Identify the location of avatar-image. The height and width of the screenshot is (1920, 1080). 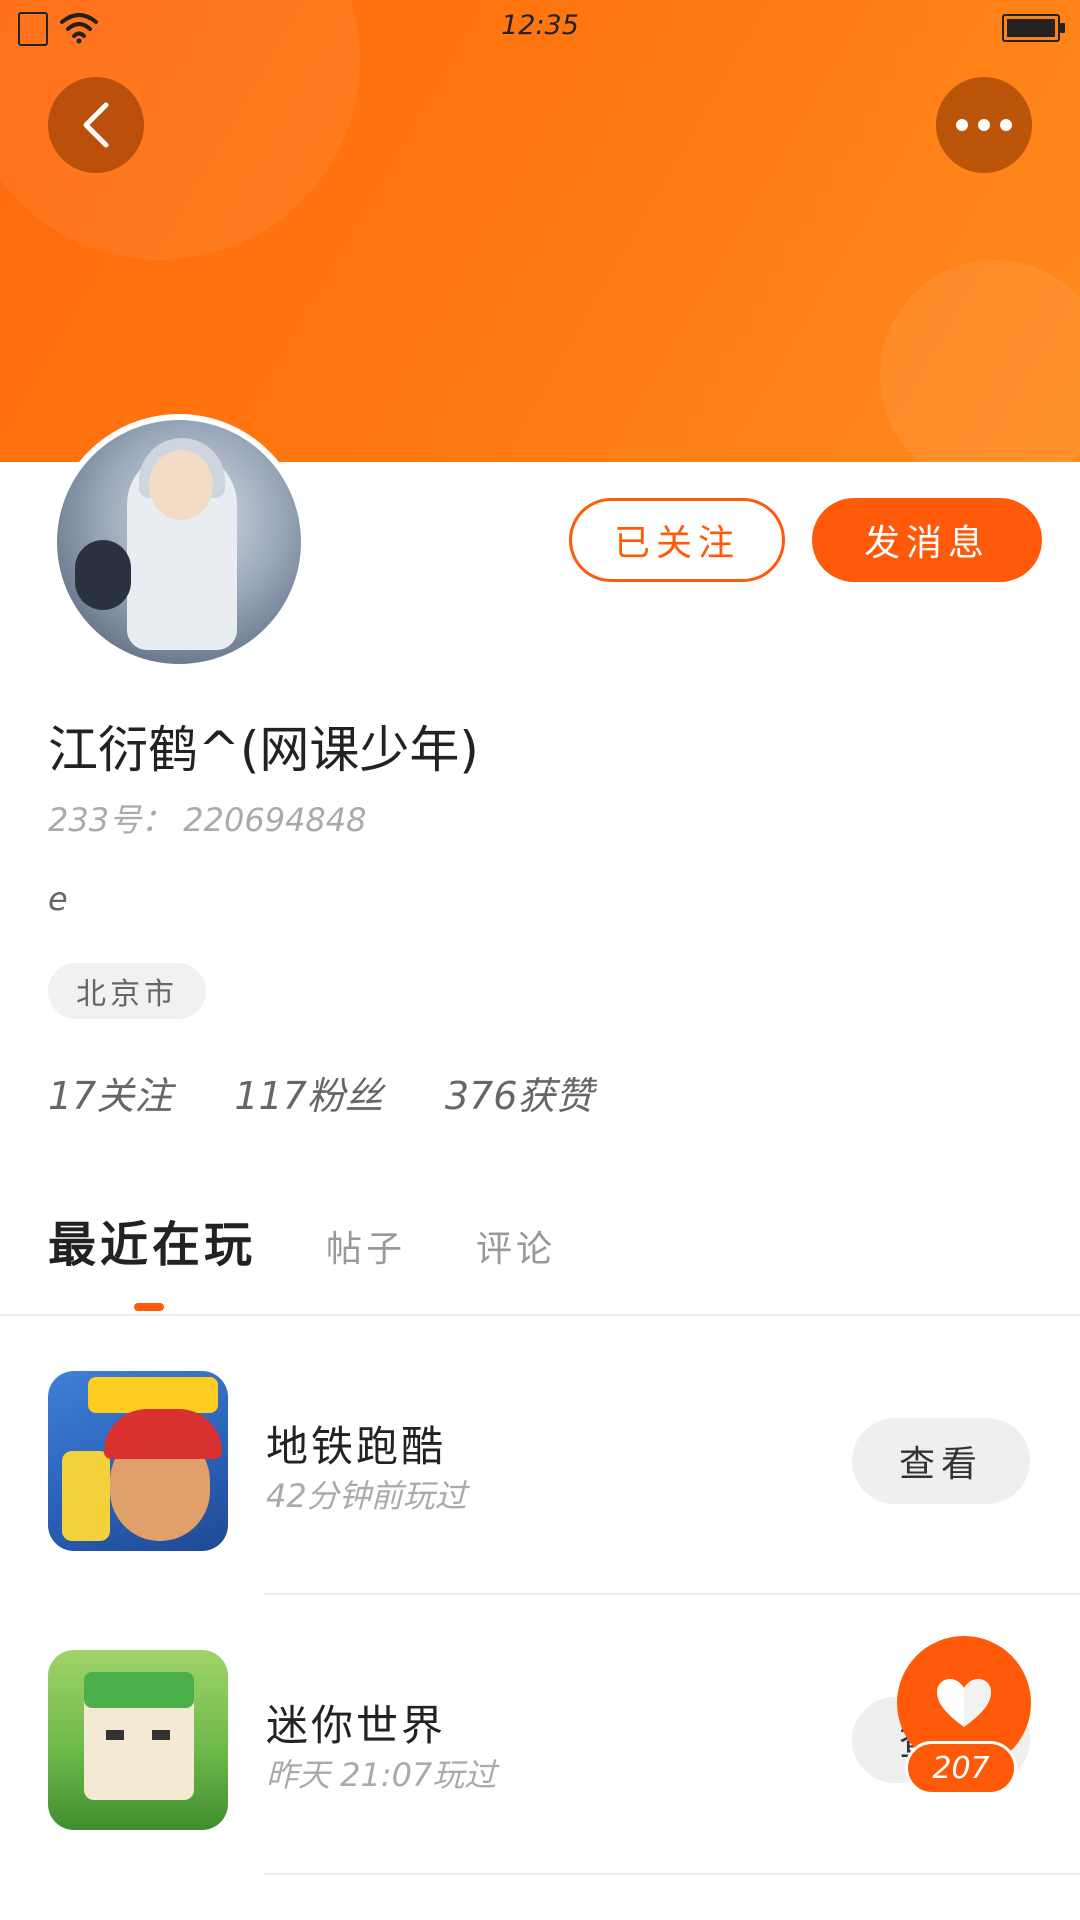
(179, 542).